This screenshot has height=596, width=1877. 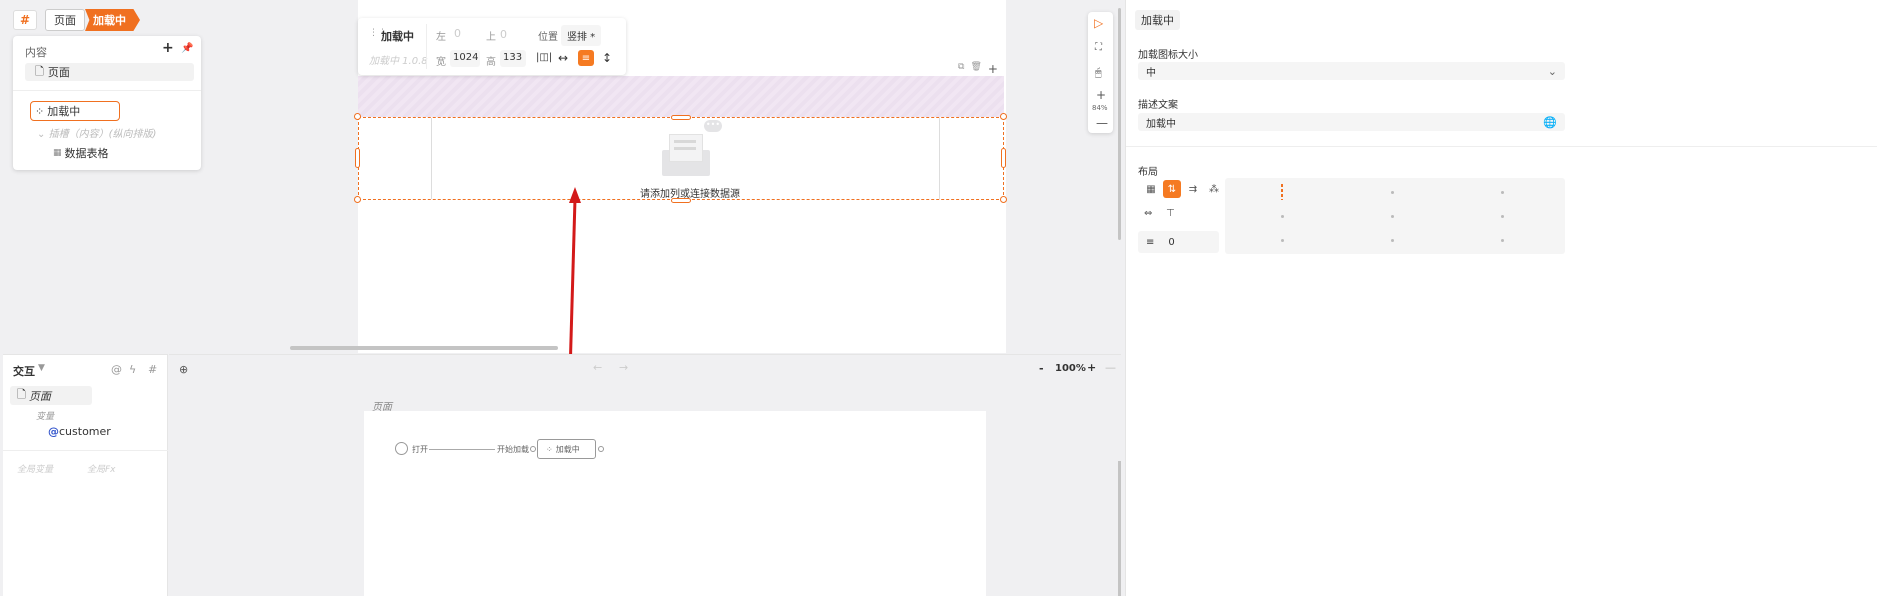 What do you see at coordinates (1110, 367) in the screenshot?
I see `flow-collapse-icon: —` at bounding box center [1110, 367].